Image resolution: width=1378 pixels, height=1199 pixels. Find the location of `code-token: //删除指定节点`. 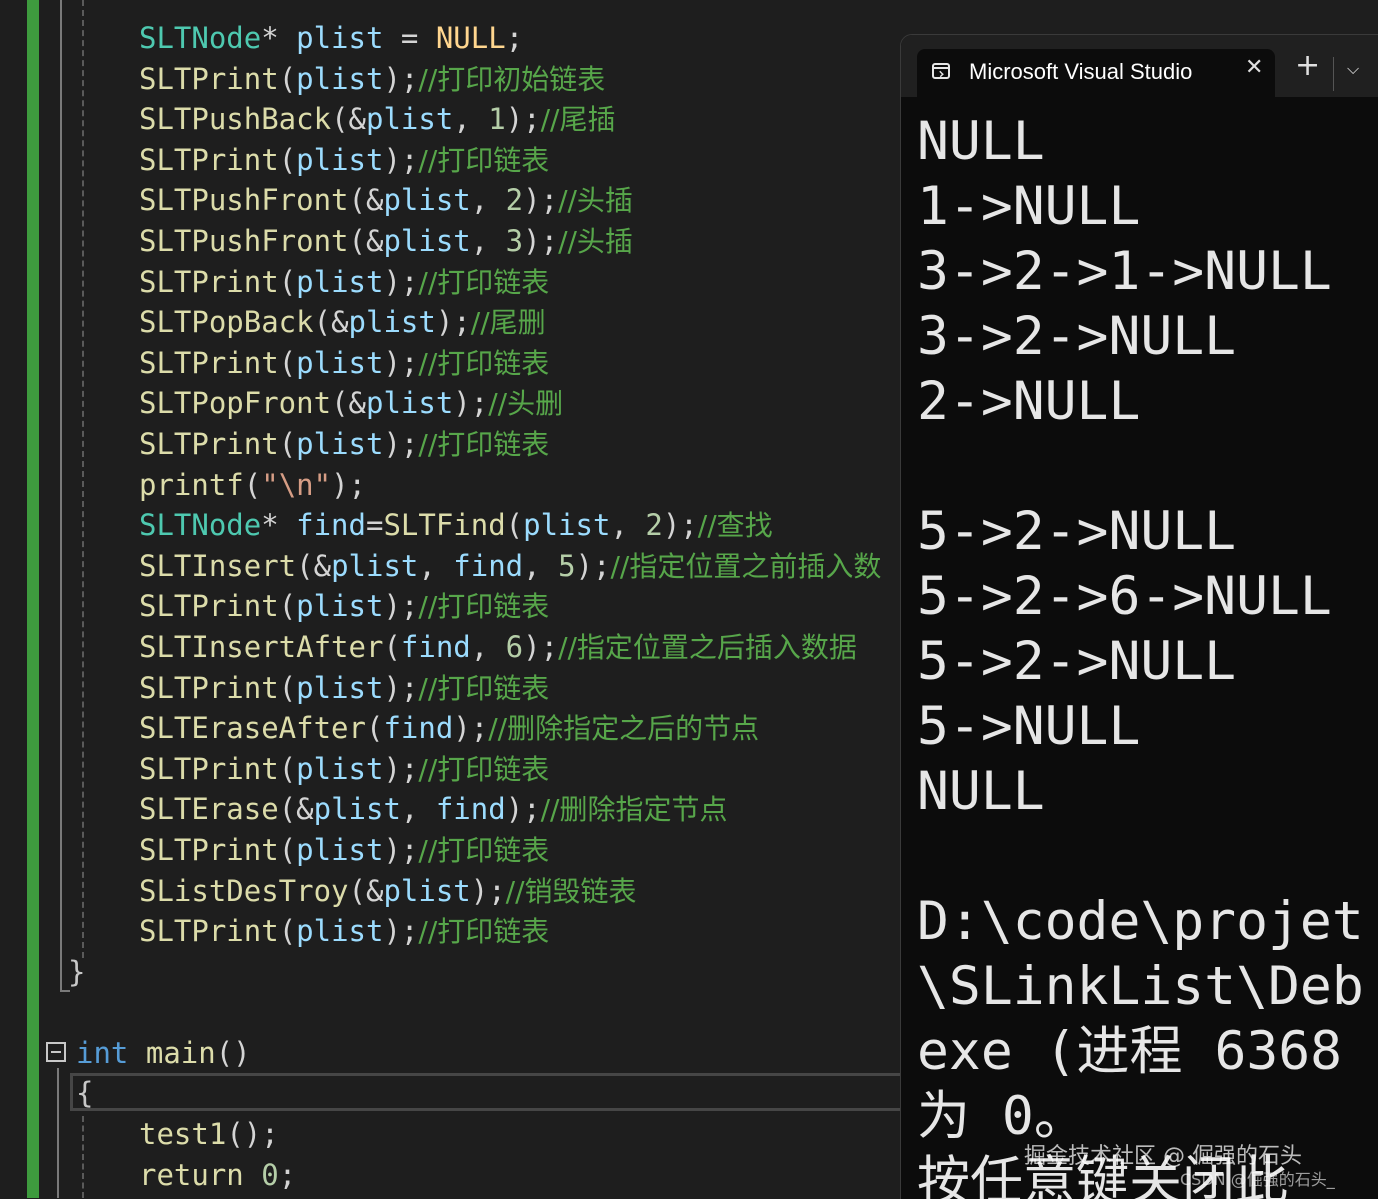

code-token: //删除指定节点 is located at coordinates (634, 810).